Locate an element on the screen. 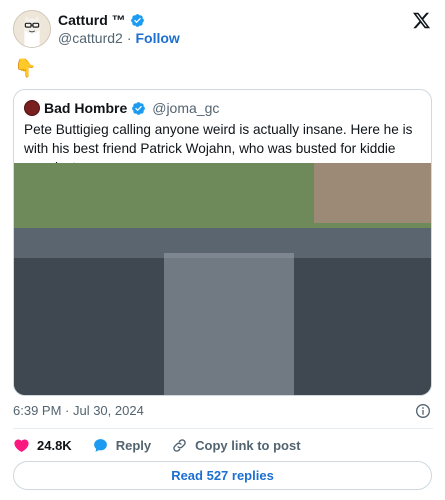  quoted-author-handle: @joma_gc is located at coordinates (186, 108).